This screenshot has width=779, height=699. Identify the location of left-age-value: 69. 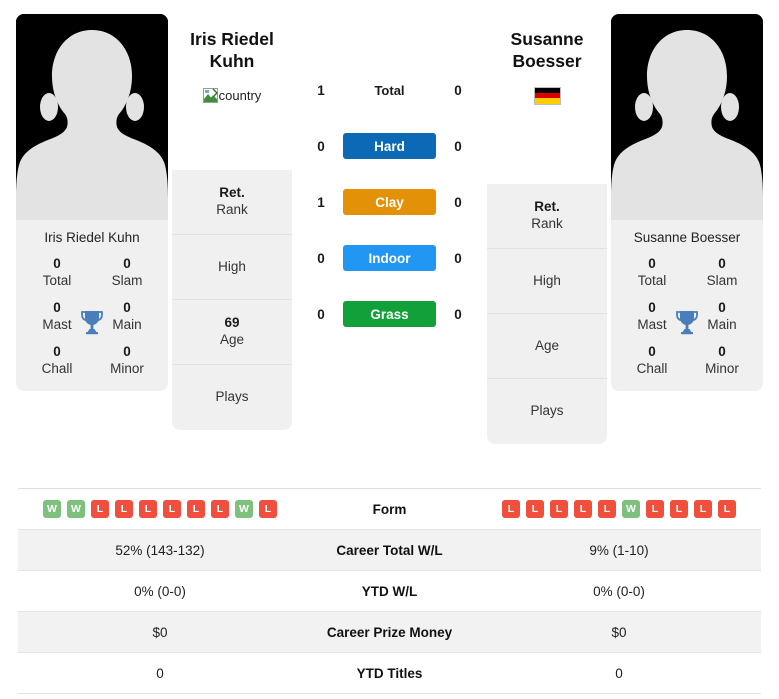
(232, 323).